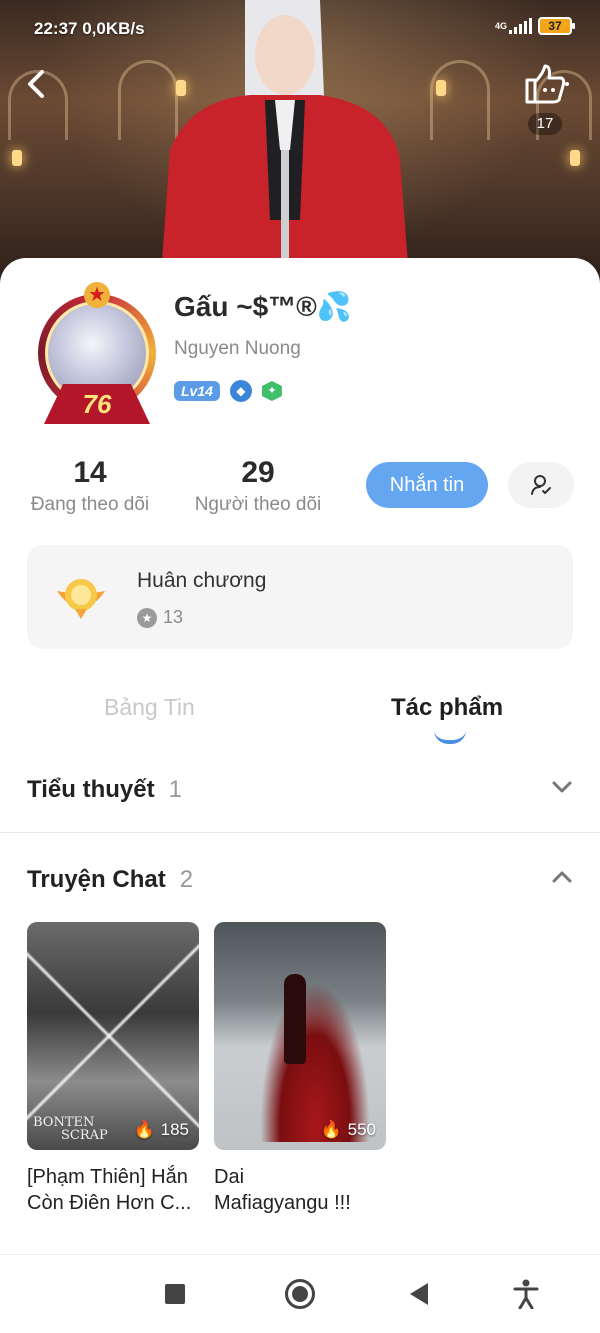 This screenshot has height=1333, width=600. I want to click on story-card: 🔥 550 Dai Mafiagyangu !!!, so click(300, 1069).